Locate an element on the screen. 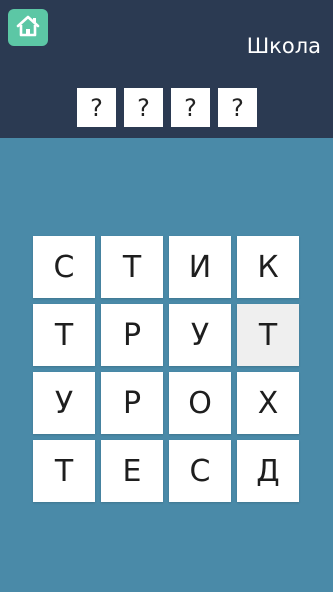 The image size is (333, 592). letter-tile: К is located at coordinates (268, 267).